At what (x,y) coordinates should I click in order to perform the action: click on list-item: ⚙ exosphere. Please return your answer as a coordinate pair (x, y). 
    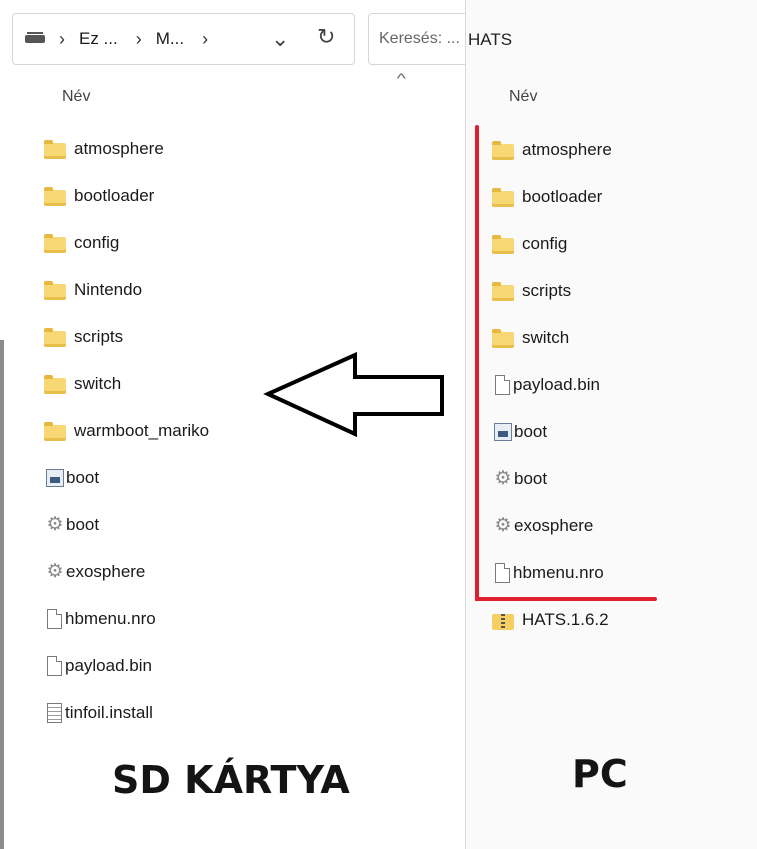
    Looking at the image, I should click on (94, 572).